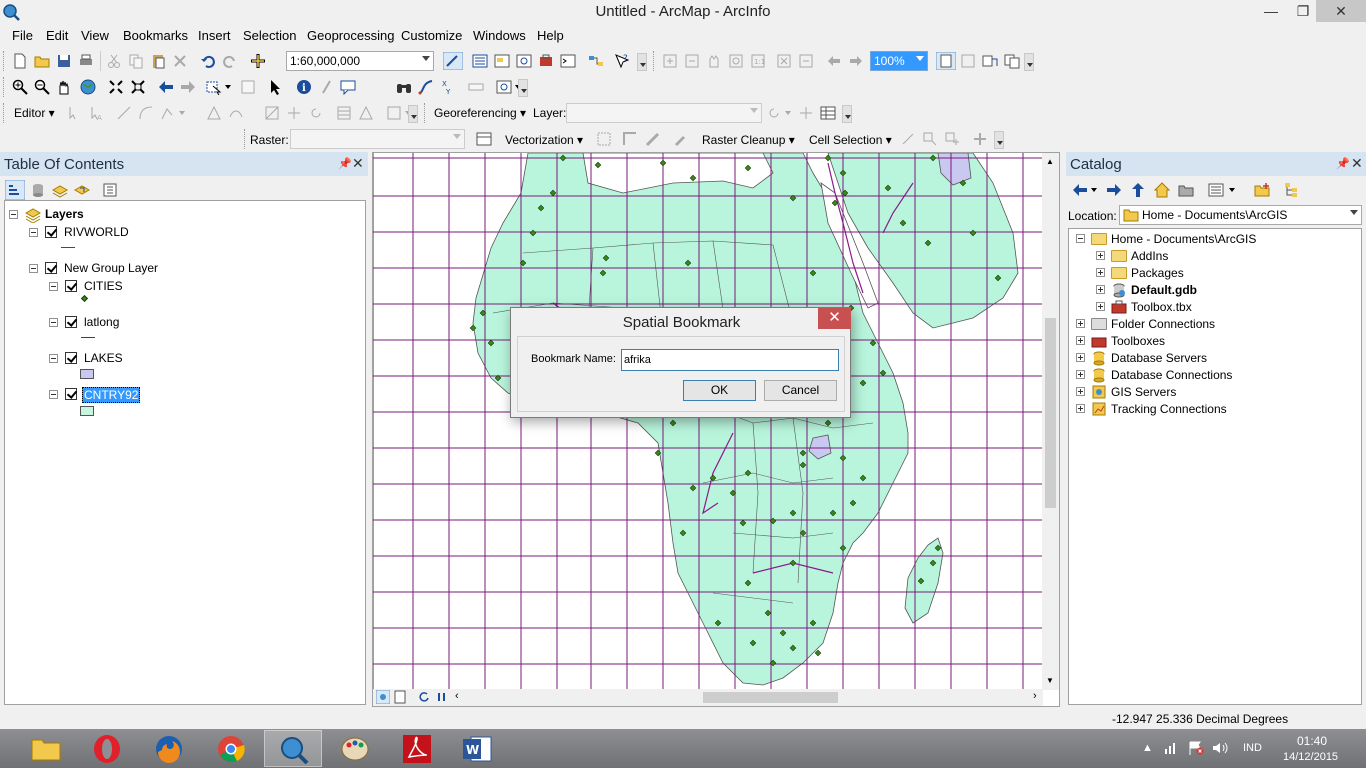 Image resolution: width=1366 pixels, height=768 pixels. I want to click on rivworld-visibility-checkbox, so click(51, 232).